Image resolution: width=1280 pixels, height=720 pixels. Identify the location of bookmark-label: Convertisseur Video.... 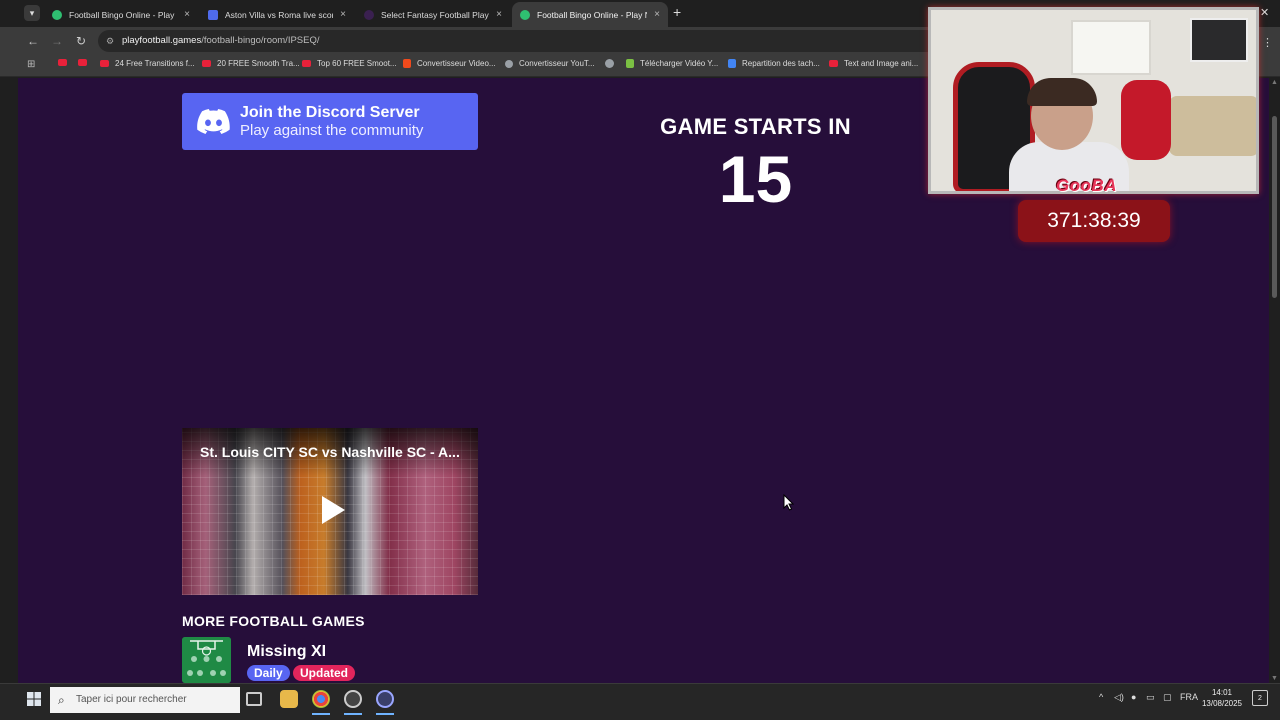
(456, 63).